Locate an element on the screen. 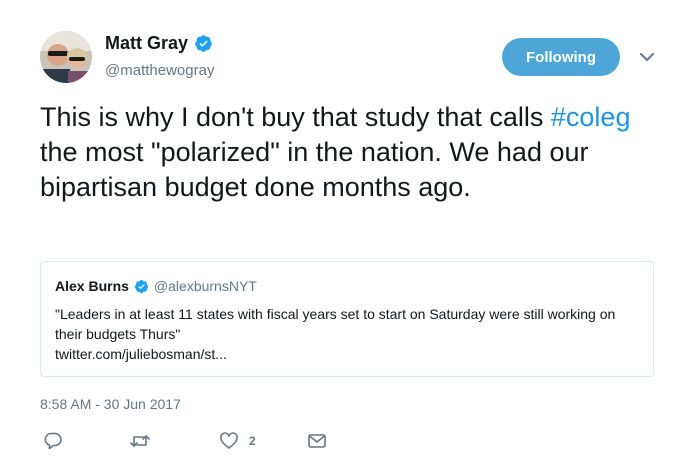 The image size is (695, 475). tweet-actions: 2 is located at coordinates (193, 441).